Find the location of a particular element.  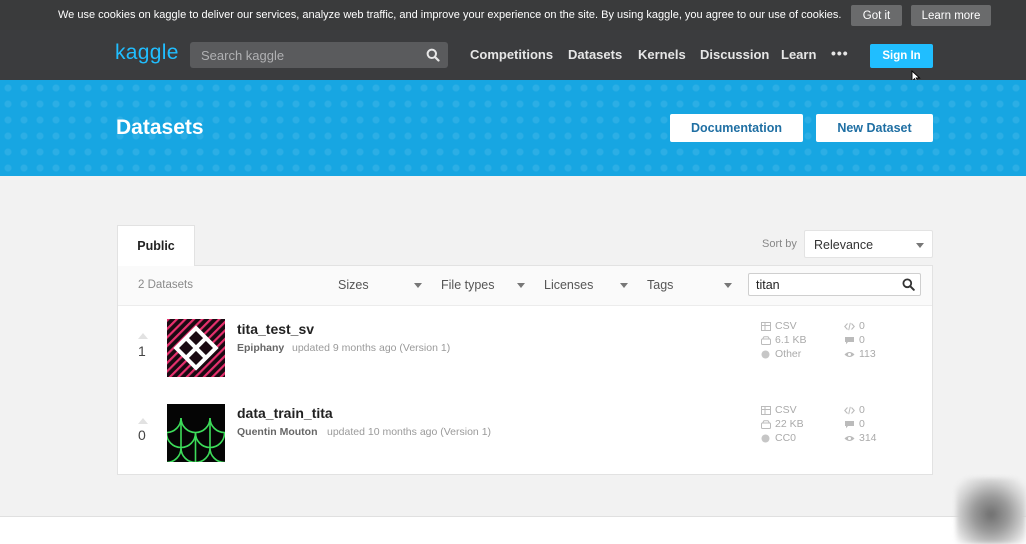

license-meta: CC0 is located at coordinates (778, 438).